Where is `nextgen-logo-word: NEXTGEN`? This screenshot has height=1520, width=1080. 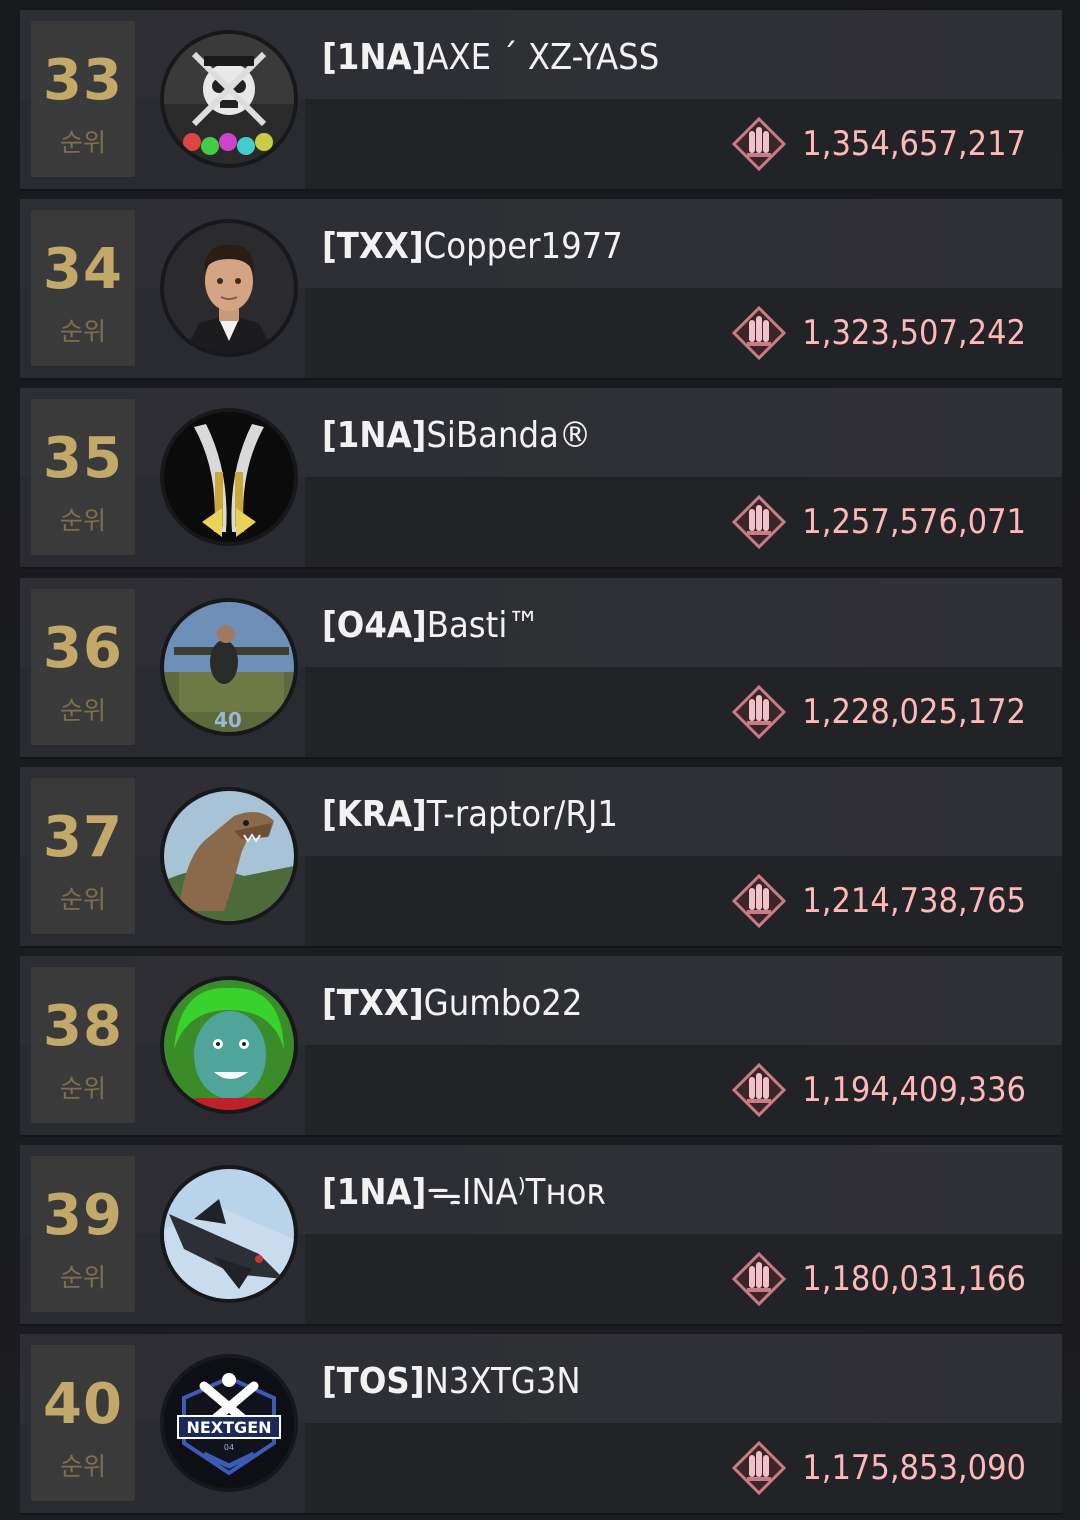 nextgen-logo-word: NEXTGEN is located at coordinates (228, 1427).